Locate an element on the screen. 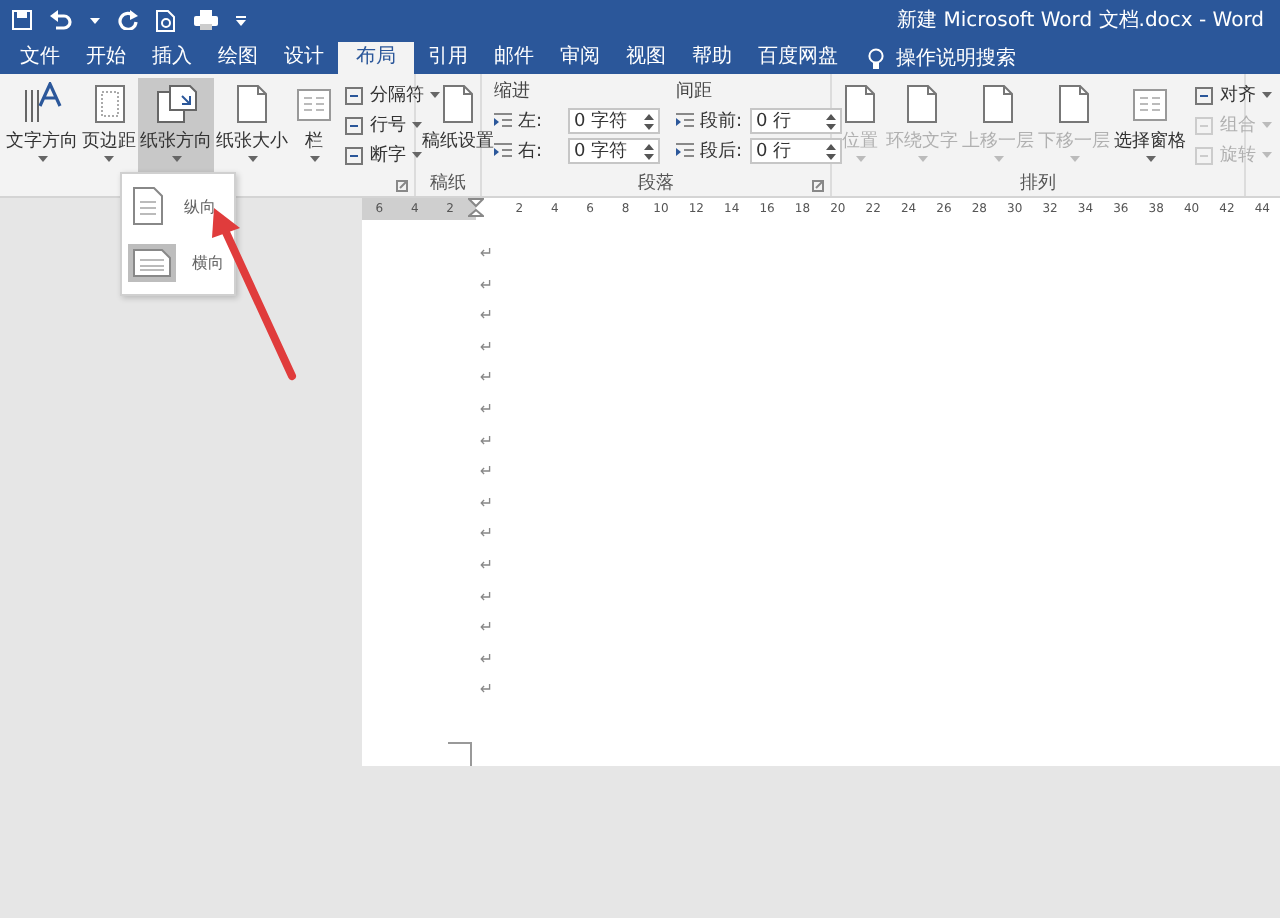  ribbon-tab: 设计 is located at coordinates (304, 58).